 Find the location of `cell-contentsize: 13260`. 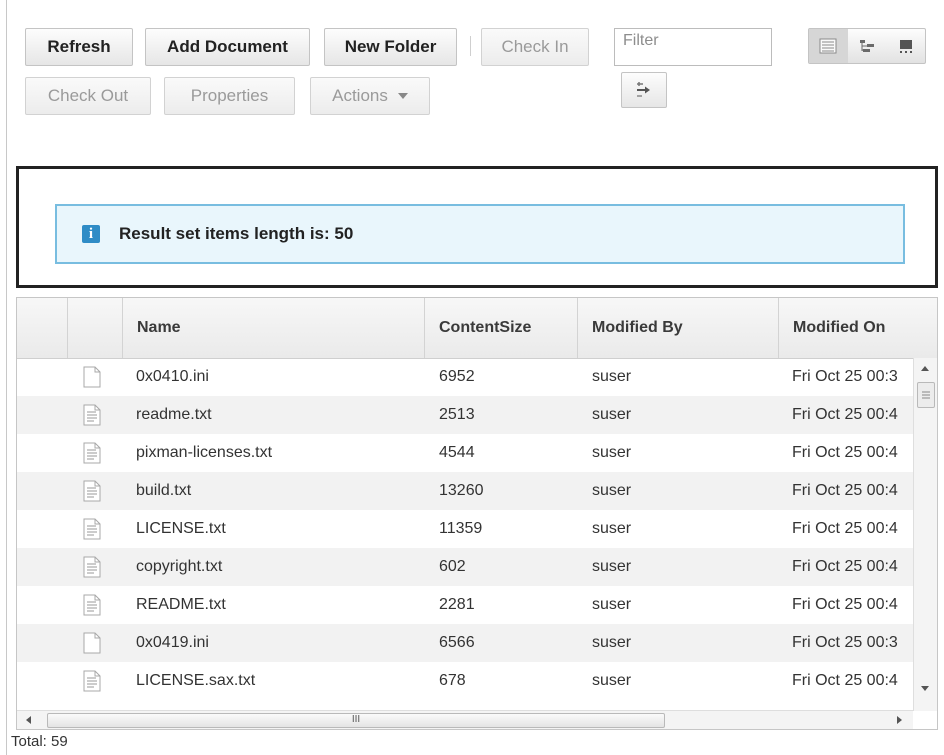

cell-contentsize: 13260 is located at coordinates (461, 490).